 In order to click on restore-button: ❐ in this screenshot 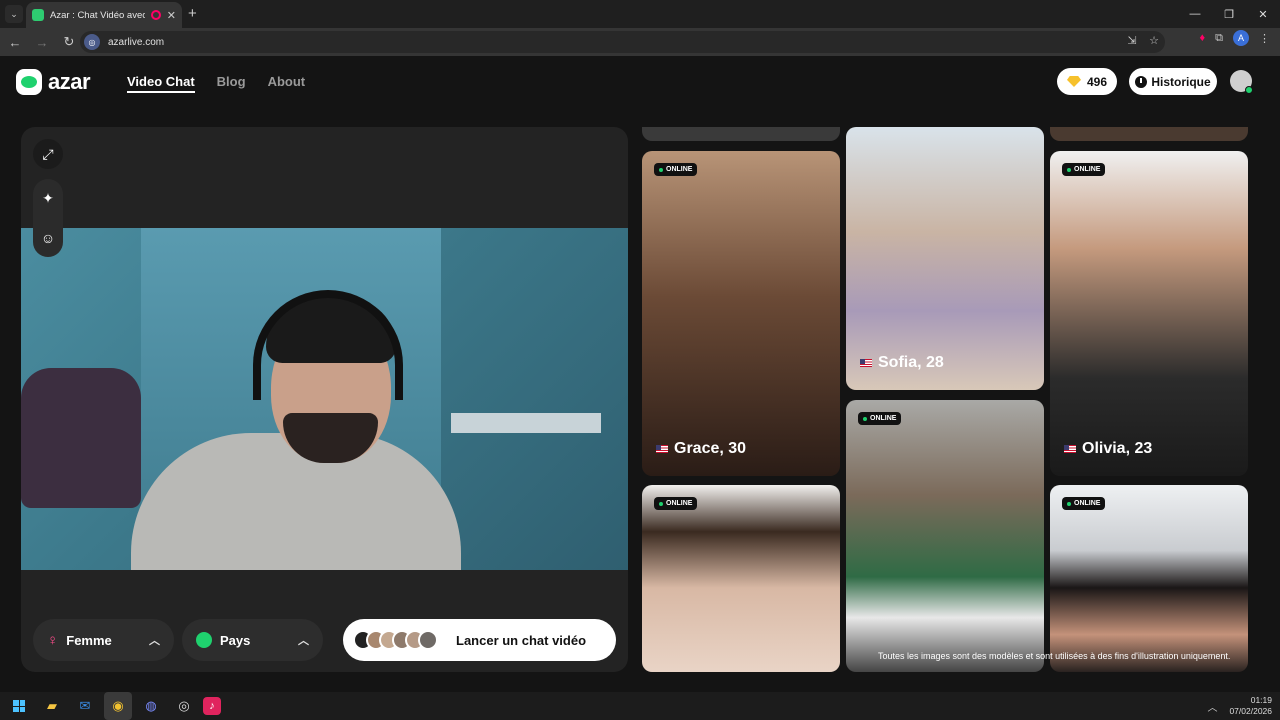, I will do `click(1229, 14)`.